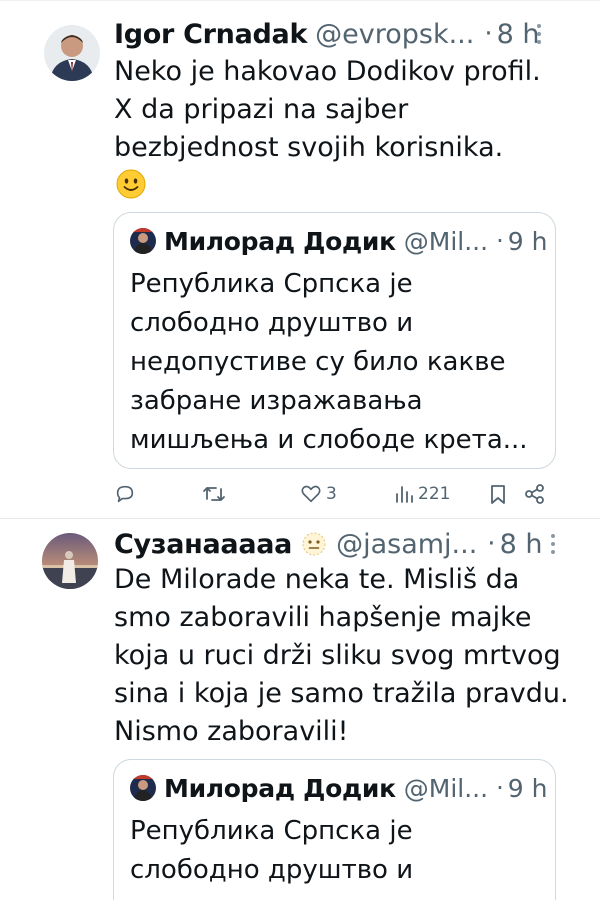 The width and height of the screenshot is (600, 900). What do you see at coordinates (210, 34) in the screenshot?
I see `author-name: Igor Crnadak` at bounding box center [210, 34].